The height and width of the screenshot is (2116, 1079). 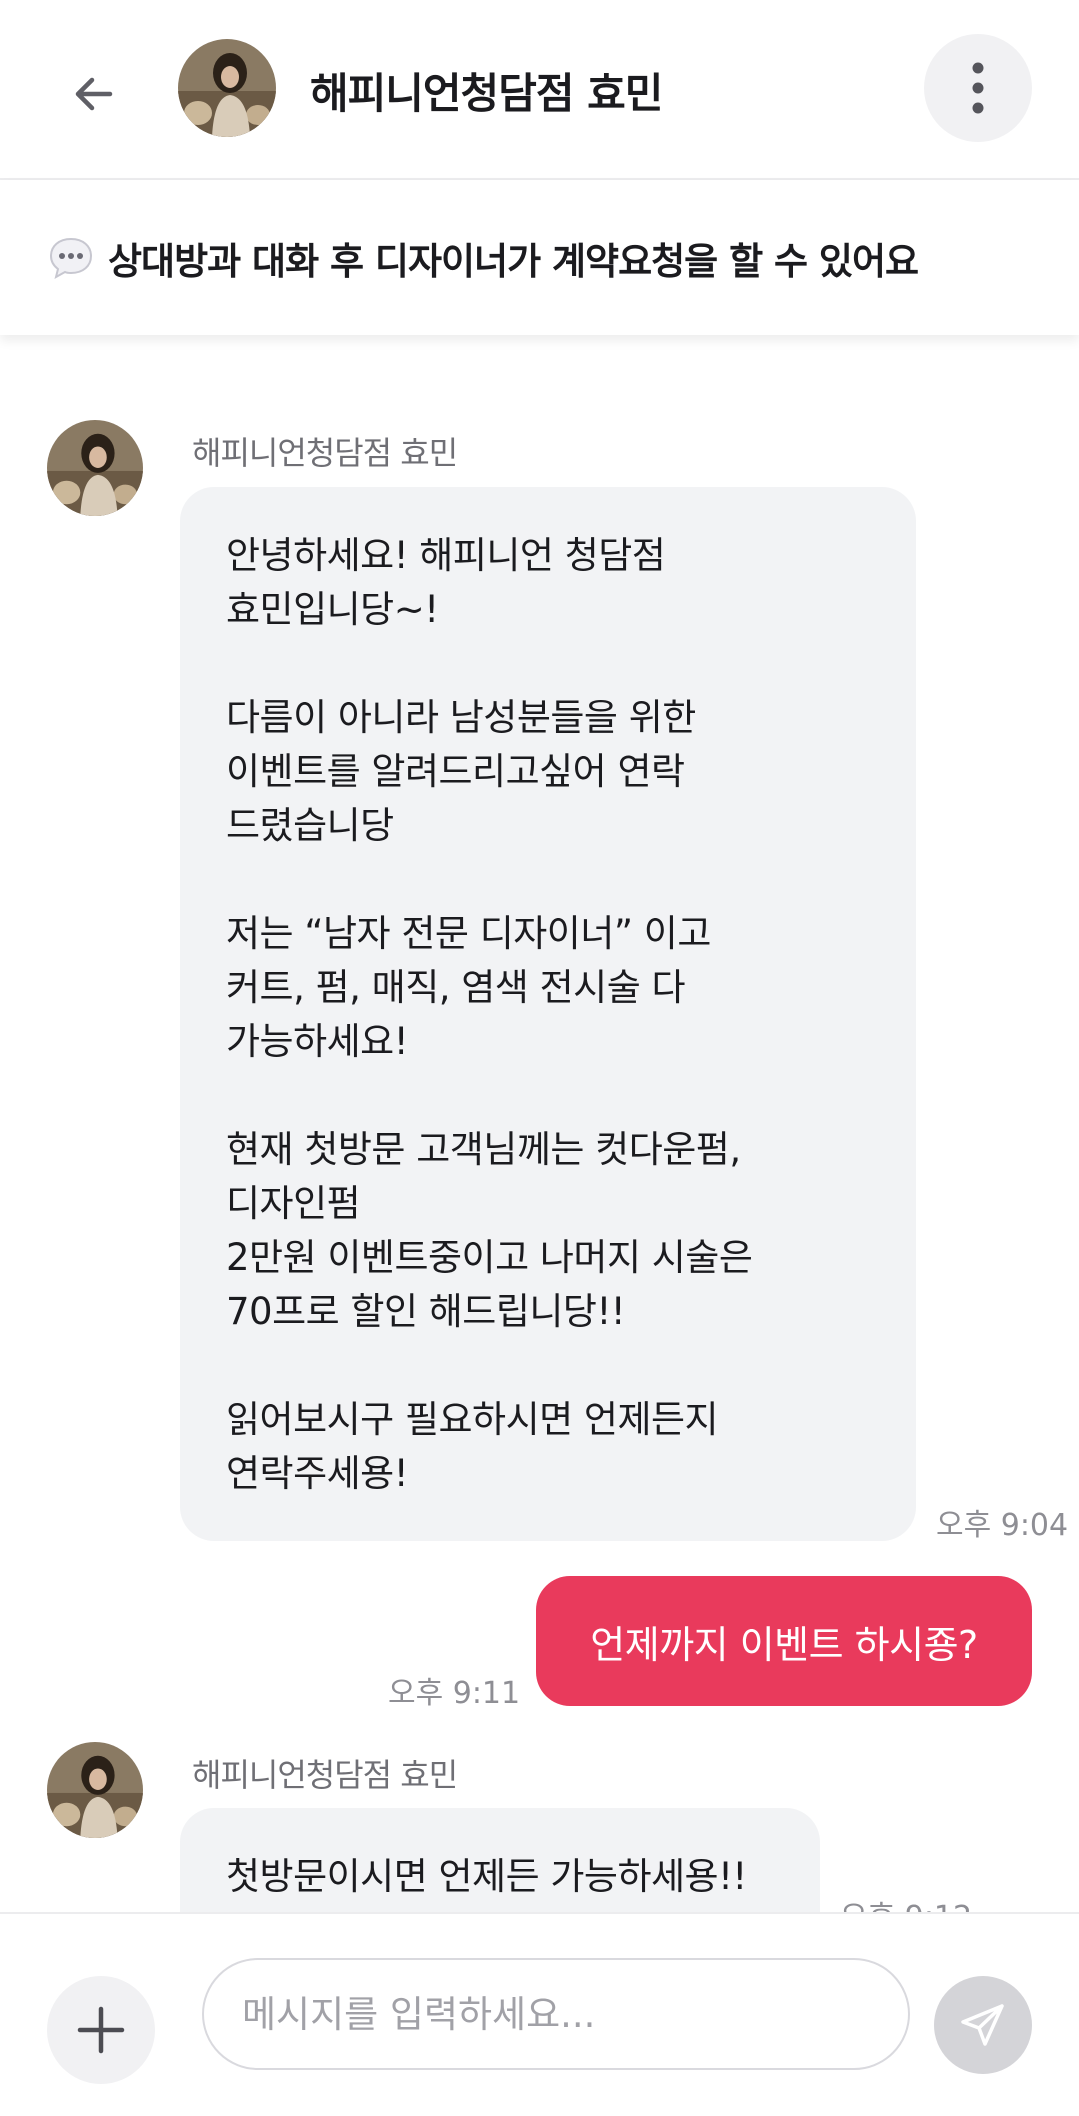 I want to click on message-line: 이벤트를 알려드리고싶어 연락, so click(x=455, y=771).